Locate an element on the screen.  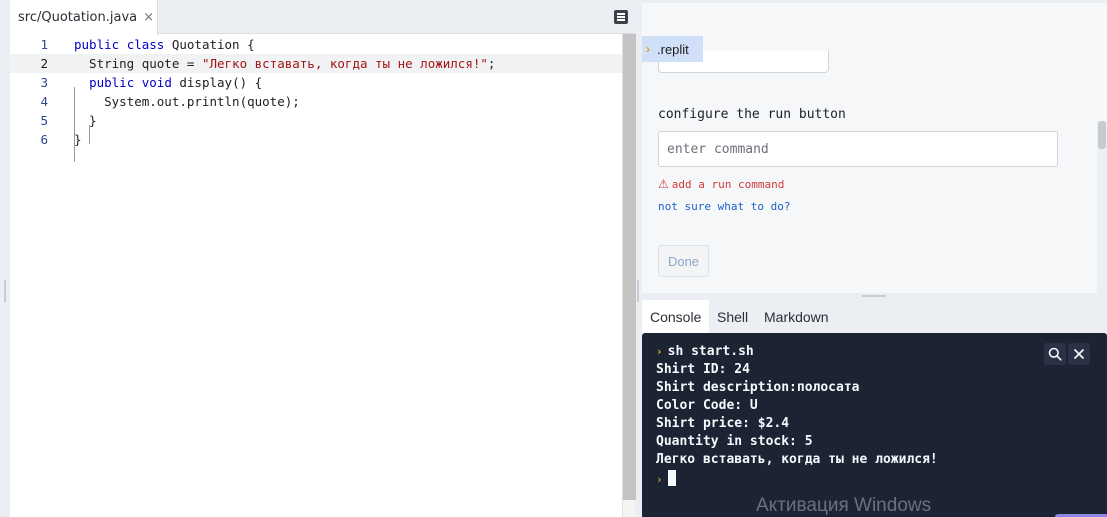
file-tab-label: src/Quotation.java is located at coordinates (78, 17).